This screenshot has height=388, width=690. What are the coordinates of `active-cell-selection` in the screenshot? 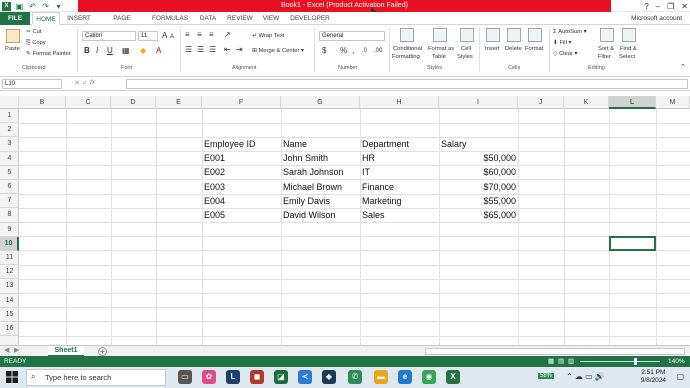 It's located at (632, 243).